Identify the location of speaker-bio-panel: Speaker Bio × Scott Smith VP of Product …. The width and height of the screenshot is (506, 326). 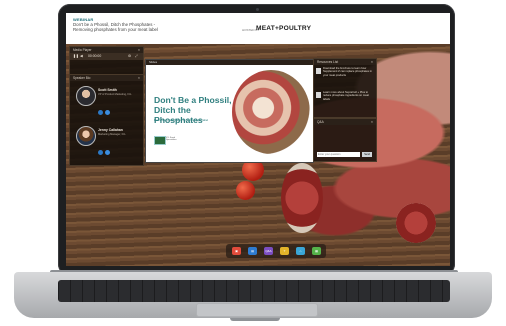
(106, 120).